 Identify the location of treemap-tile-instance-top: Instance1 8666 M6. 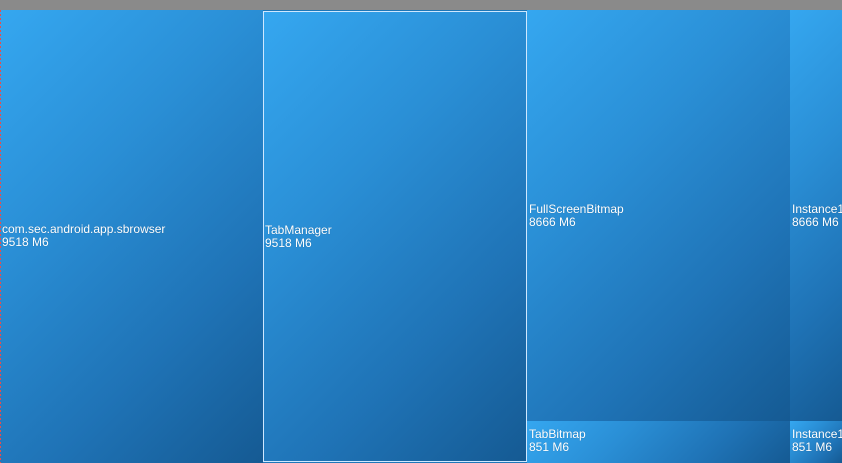
(816, 215).